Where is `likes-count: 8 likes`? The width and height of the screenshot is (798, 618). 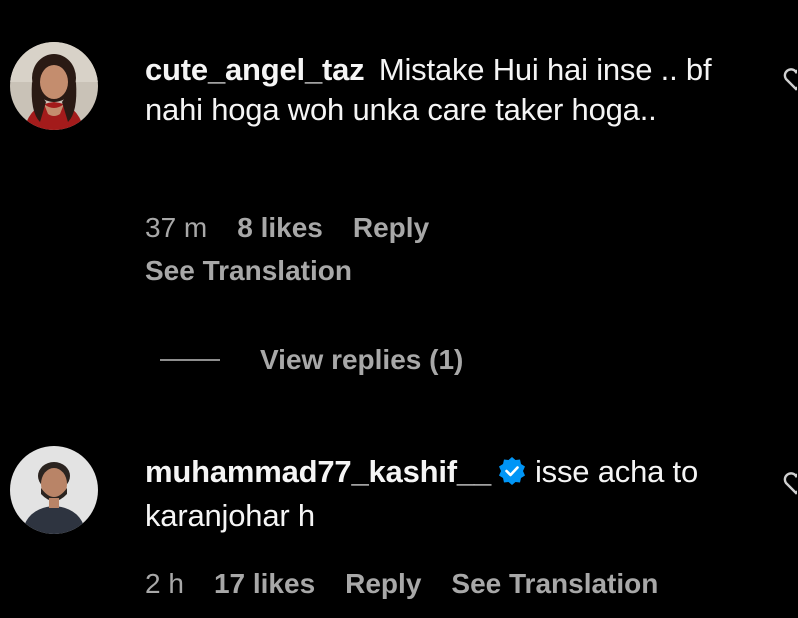 likes-count: 8 likes is located at coordinates (280, 228).